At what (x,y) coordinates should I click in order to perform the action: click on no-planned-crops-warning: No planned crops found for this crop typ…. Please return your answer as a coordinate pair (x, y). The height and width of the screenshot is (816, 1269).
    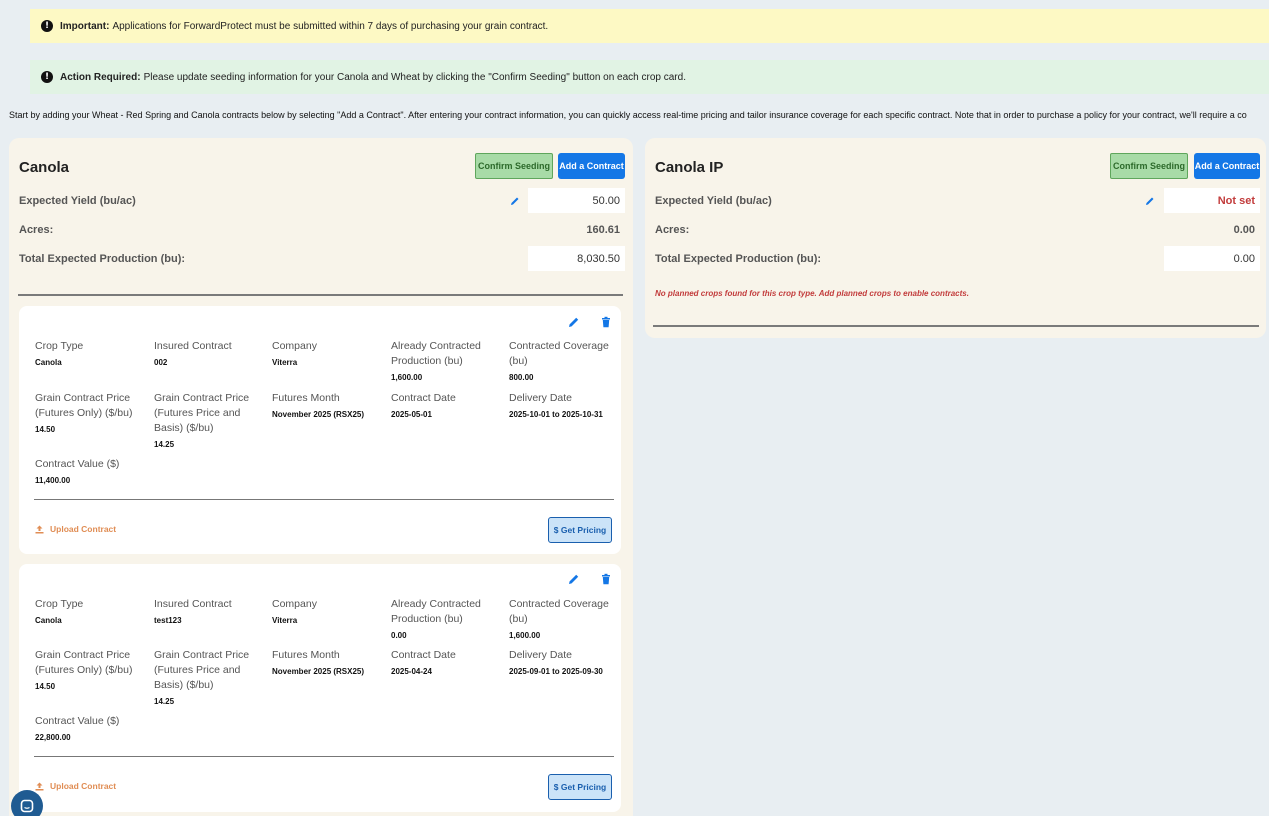
    Looking at the image, I should click on (812, 293).